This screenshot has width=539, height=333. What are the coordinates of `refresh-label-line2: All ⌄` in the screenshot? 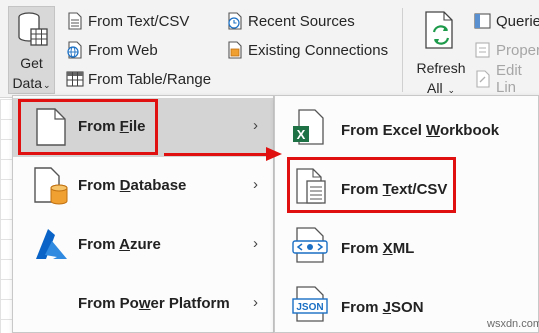 It's located at (441, 88).